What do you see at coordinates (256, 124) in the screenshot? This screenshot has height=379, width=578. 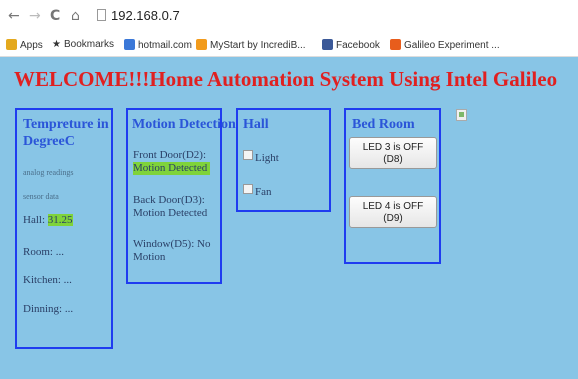 I see `hall-title: Hall` at bounding box center [256, 124].